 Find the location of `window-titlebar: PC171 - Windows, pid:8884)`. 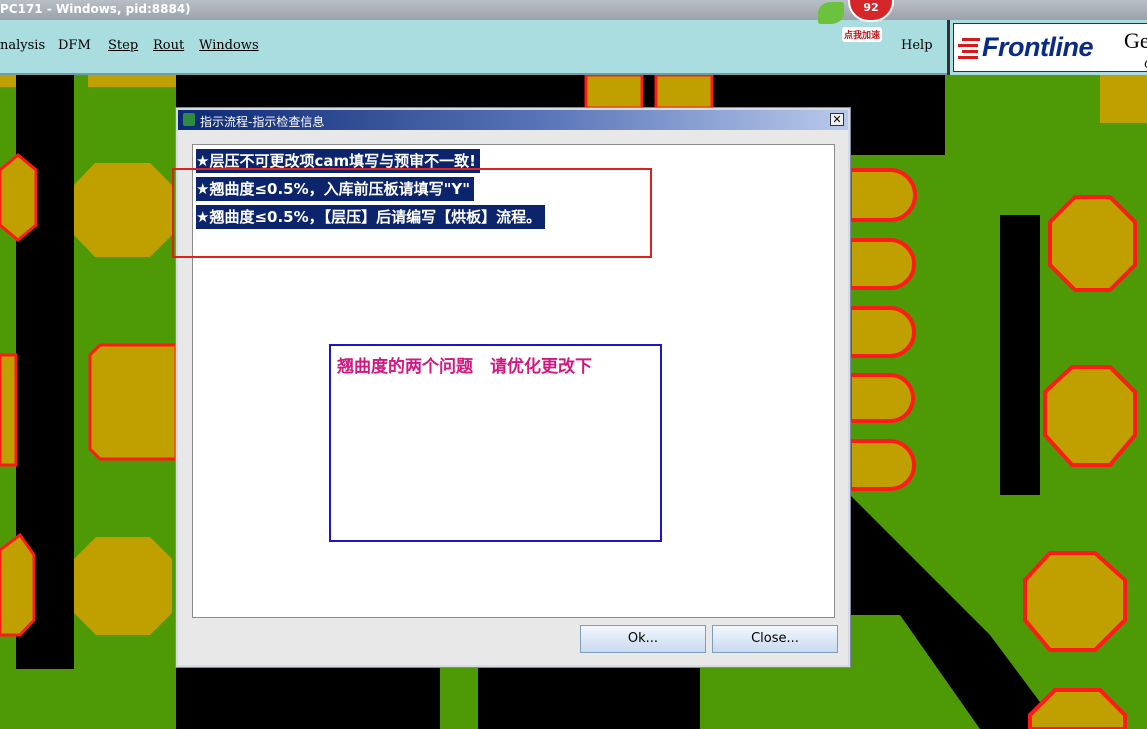

window-titlebar: PC171 - Windows, pid:8884) is located at coordinates (573, 10).